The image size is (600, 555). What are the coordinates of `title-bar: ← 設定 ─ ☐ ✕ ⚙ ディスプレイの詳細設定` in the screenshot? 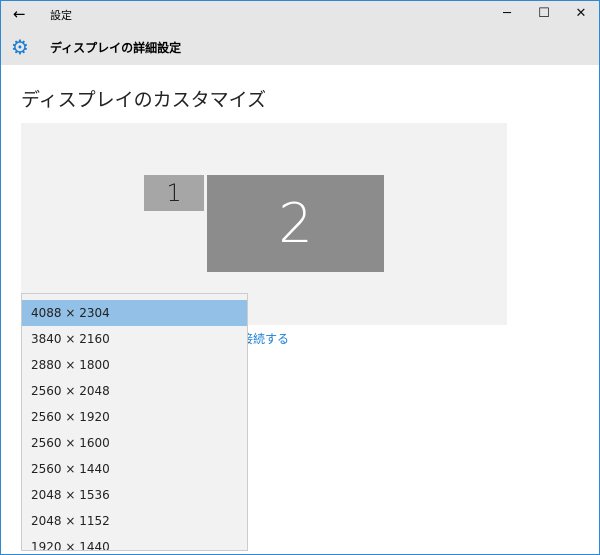 It's located at (300, 33).